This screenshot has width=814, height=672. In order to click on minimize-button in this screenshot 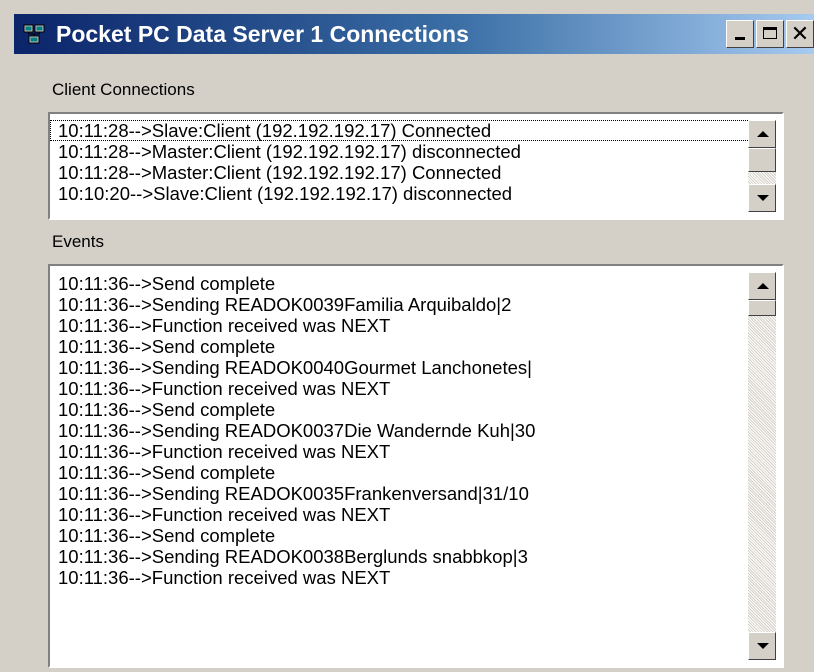, I will do `click(740, 34)`.